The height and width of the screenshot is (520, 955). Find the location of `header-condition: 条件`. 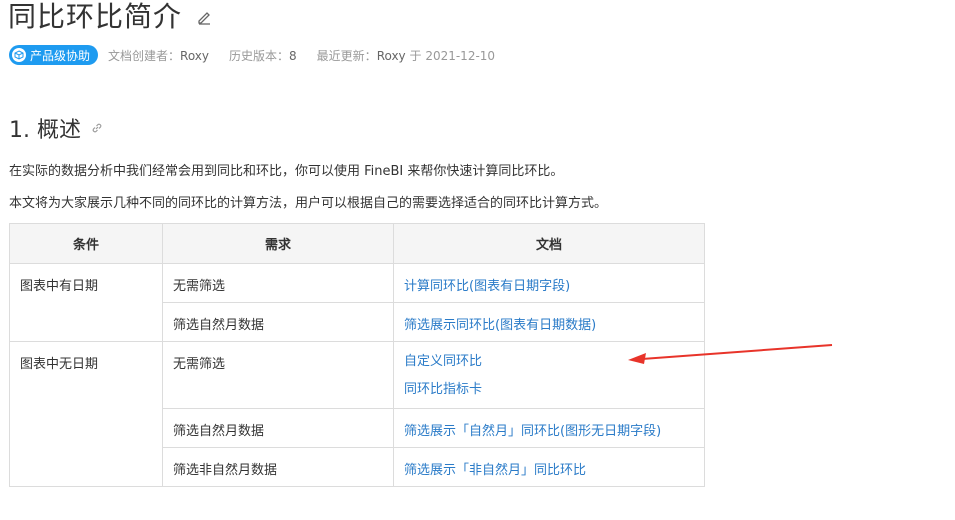

header-condition: 条件 is located at coordinates (86, 243).